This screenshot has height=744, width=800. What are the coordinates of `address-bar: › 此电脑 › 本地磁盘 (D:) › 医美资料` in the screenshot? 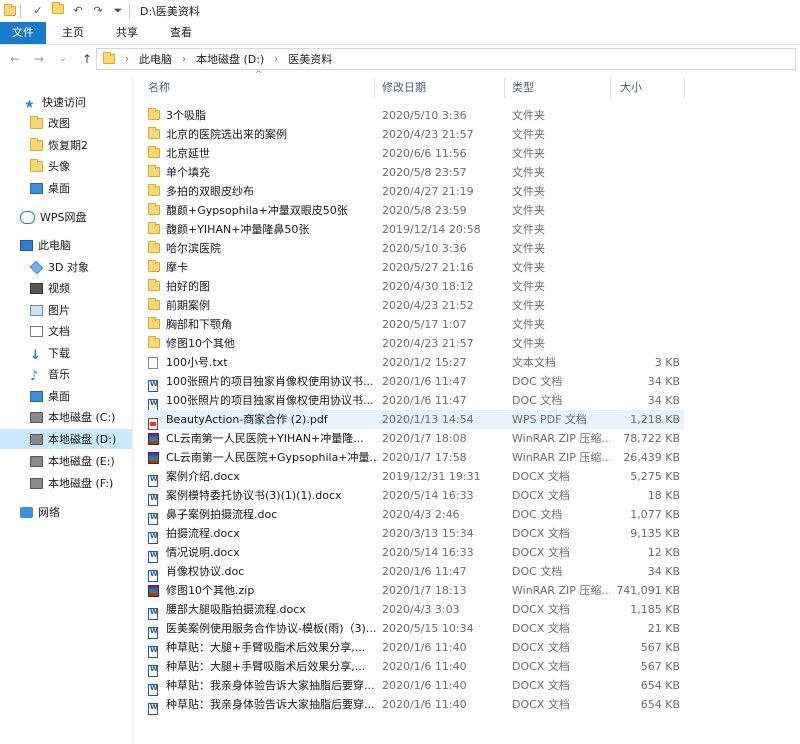 It's located at (446, 59).